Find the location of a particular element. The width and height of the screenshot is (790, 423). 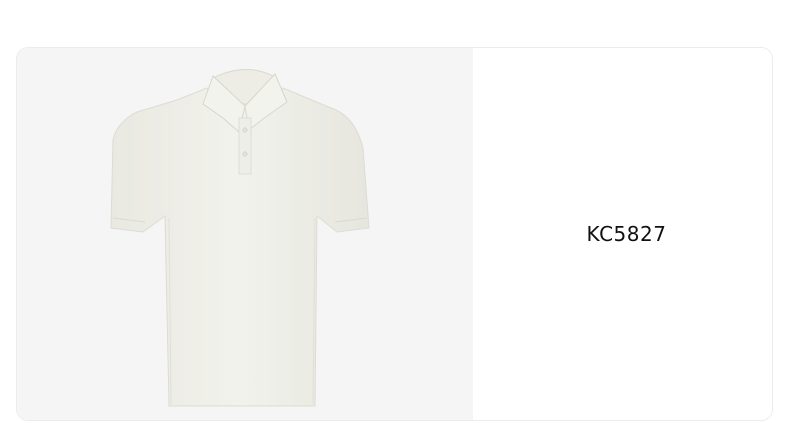

product-sku: KC5827 is located at coordinates (626, 234).